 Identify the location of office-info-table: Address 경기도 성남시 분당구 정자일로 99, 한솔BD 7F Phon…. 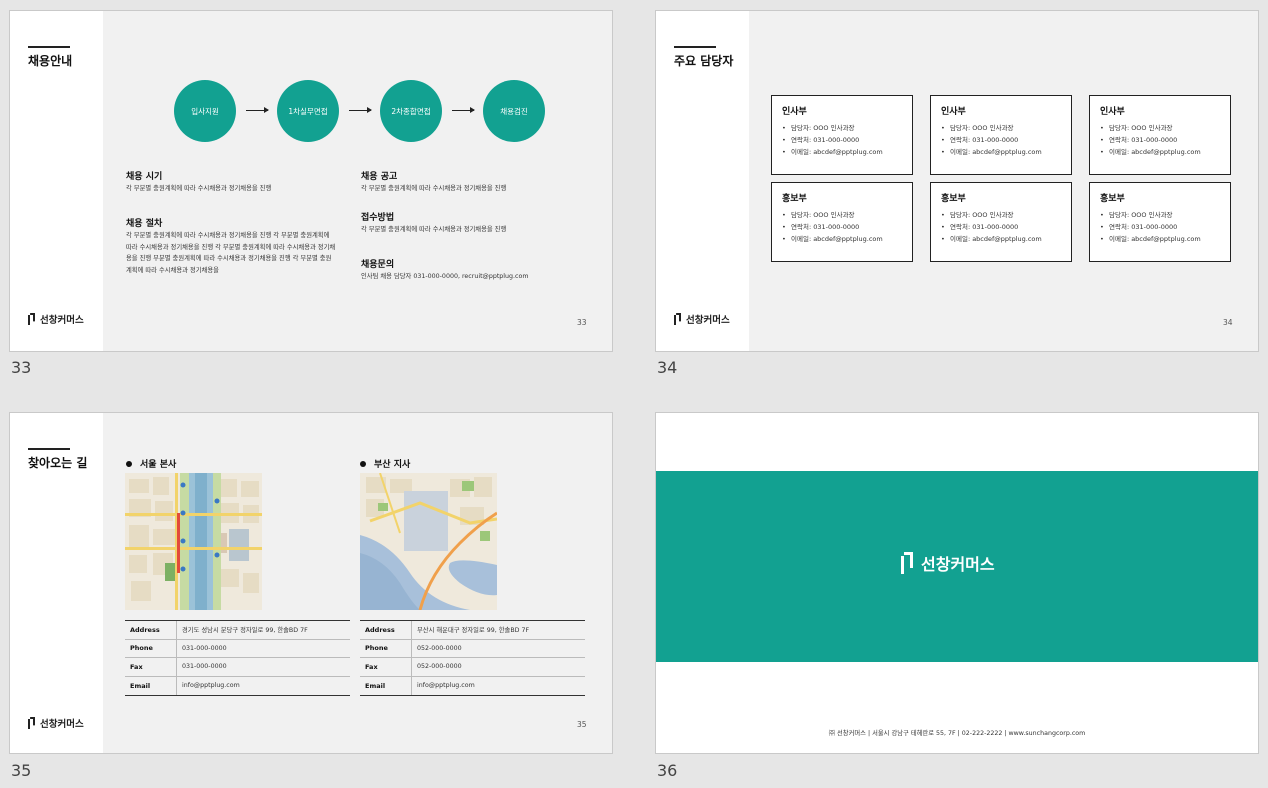
(237, 658).